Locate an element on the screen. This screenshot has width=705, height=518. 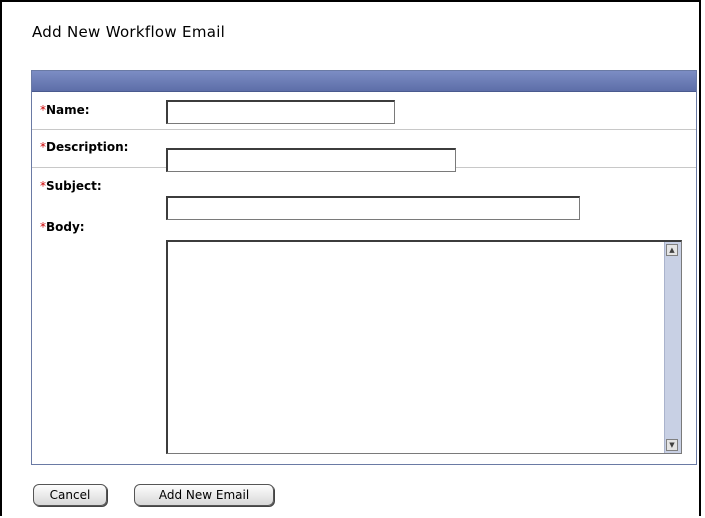
name-label: *Name: is located at coordinates (65, 110).